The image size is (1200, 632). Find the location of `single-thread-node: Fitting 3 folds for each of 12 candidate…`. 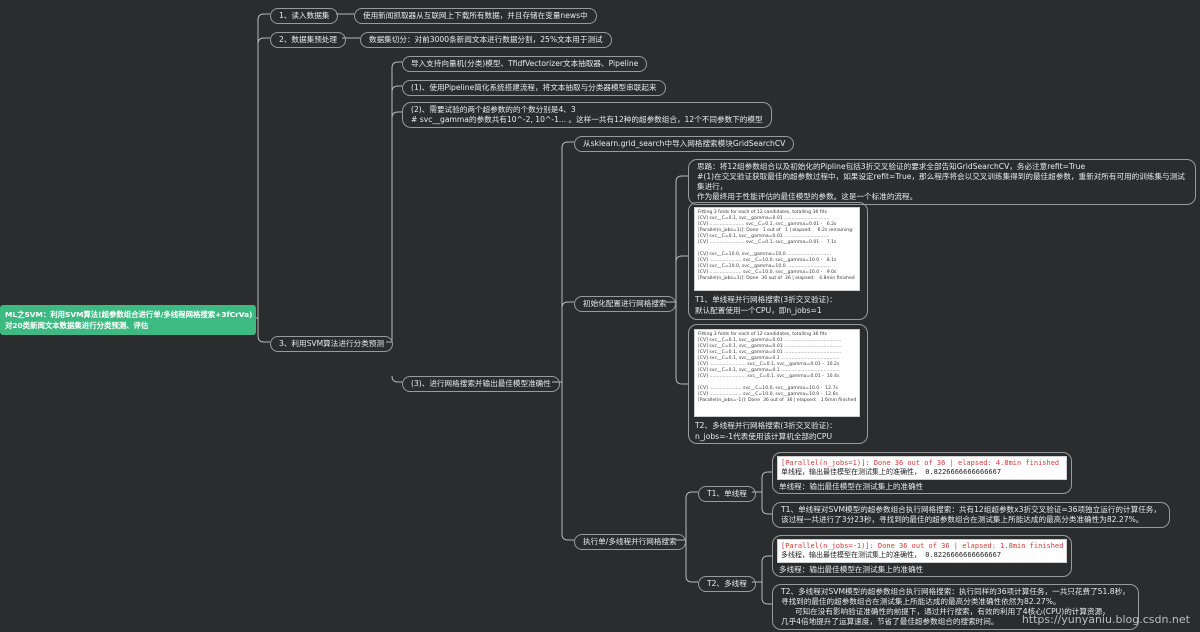

single-thread-node: Fitting 3 folds for each of 12 candidate… is located at coordinates (778, 261).